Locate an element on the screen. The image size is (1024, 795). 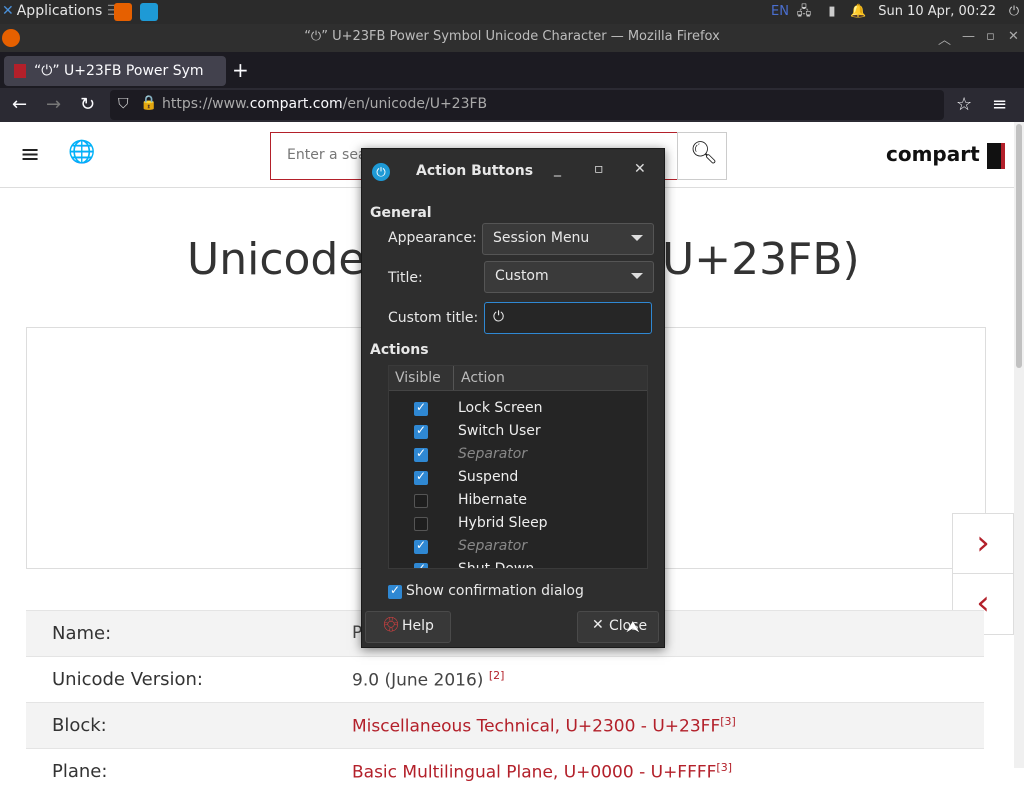
appearance-select: Session Menu is located at coordinates (568, 239).